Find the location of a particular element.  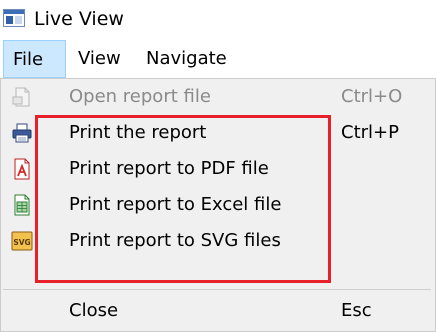

menu-item-label: Print report to SVG files is located at coordinates (175, 240).